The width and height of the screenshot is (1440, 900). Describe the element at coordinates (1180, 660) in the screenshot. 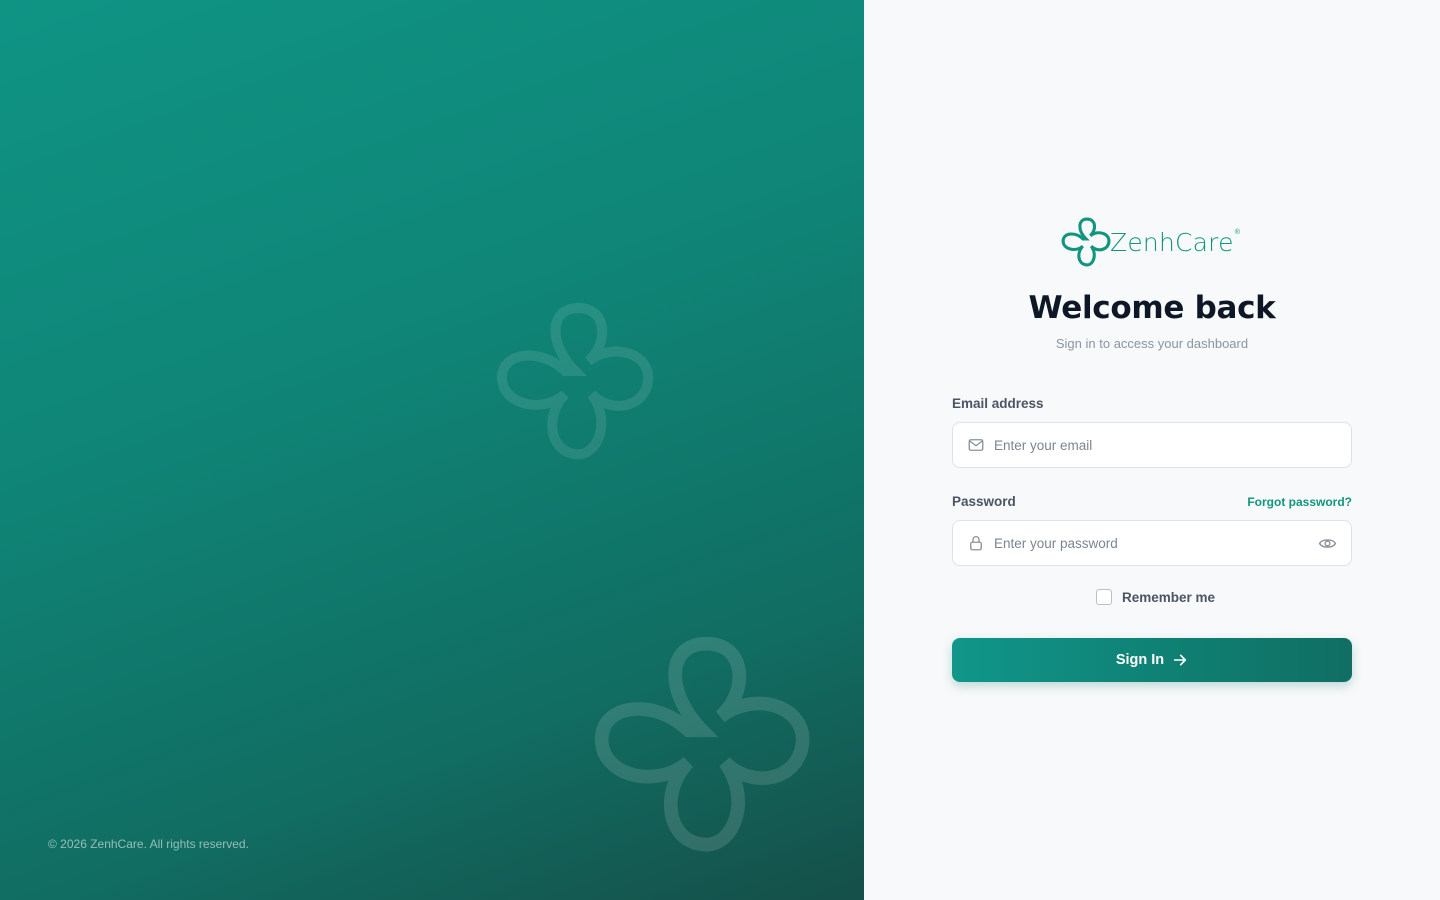

I see `arrow-right-icon` at that location.